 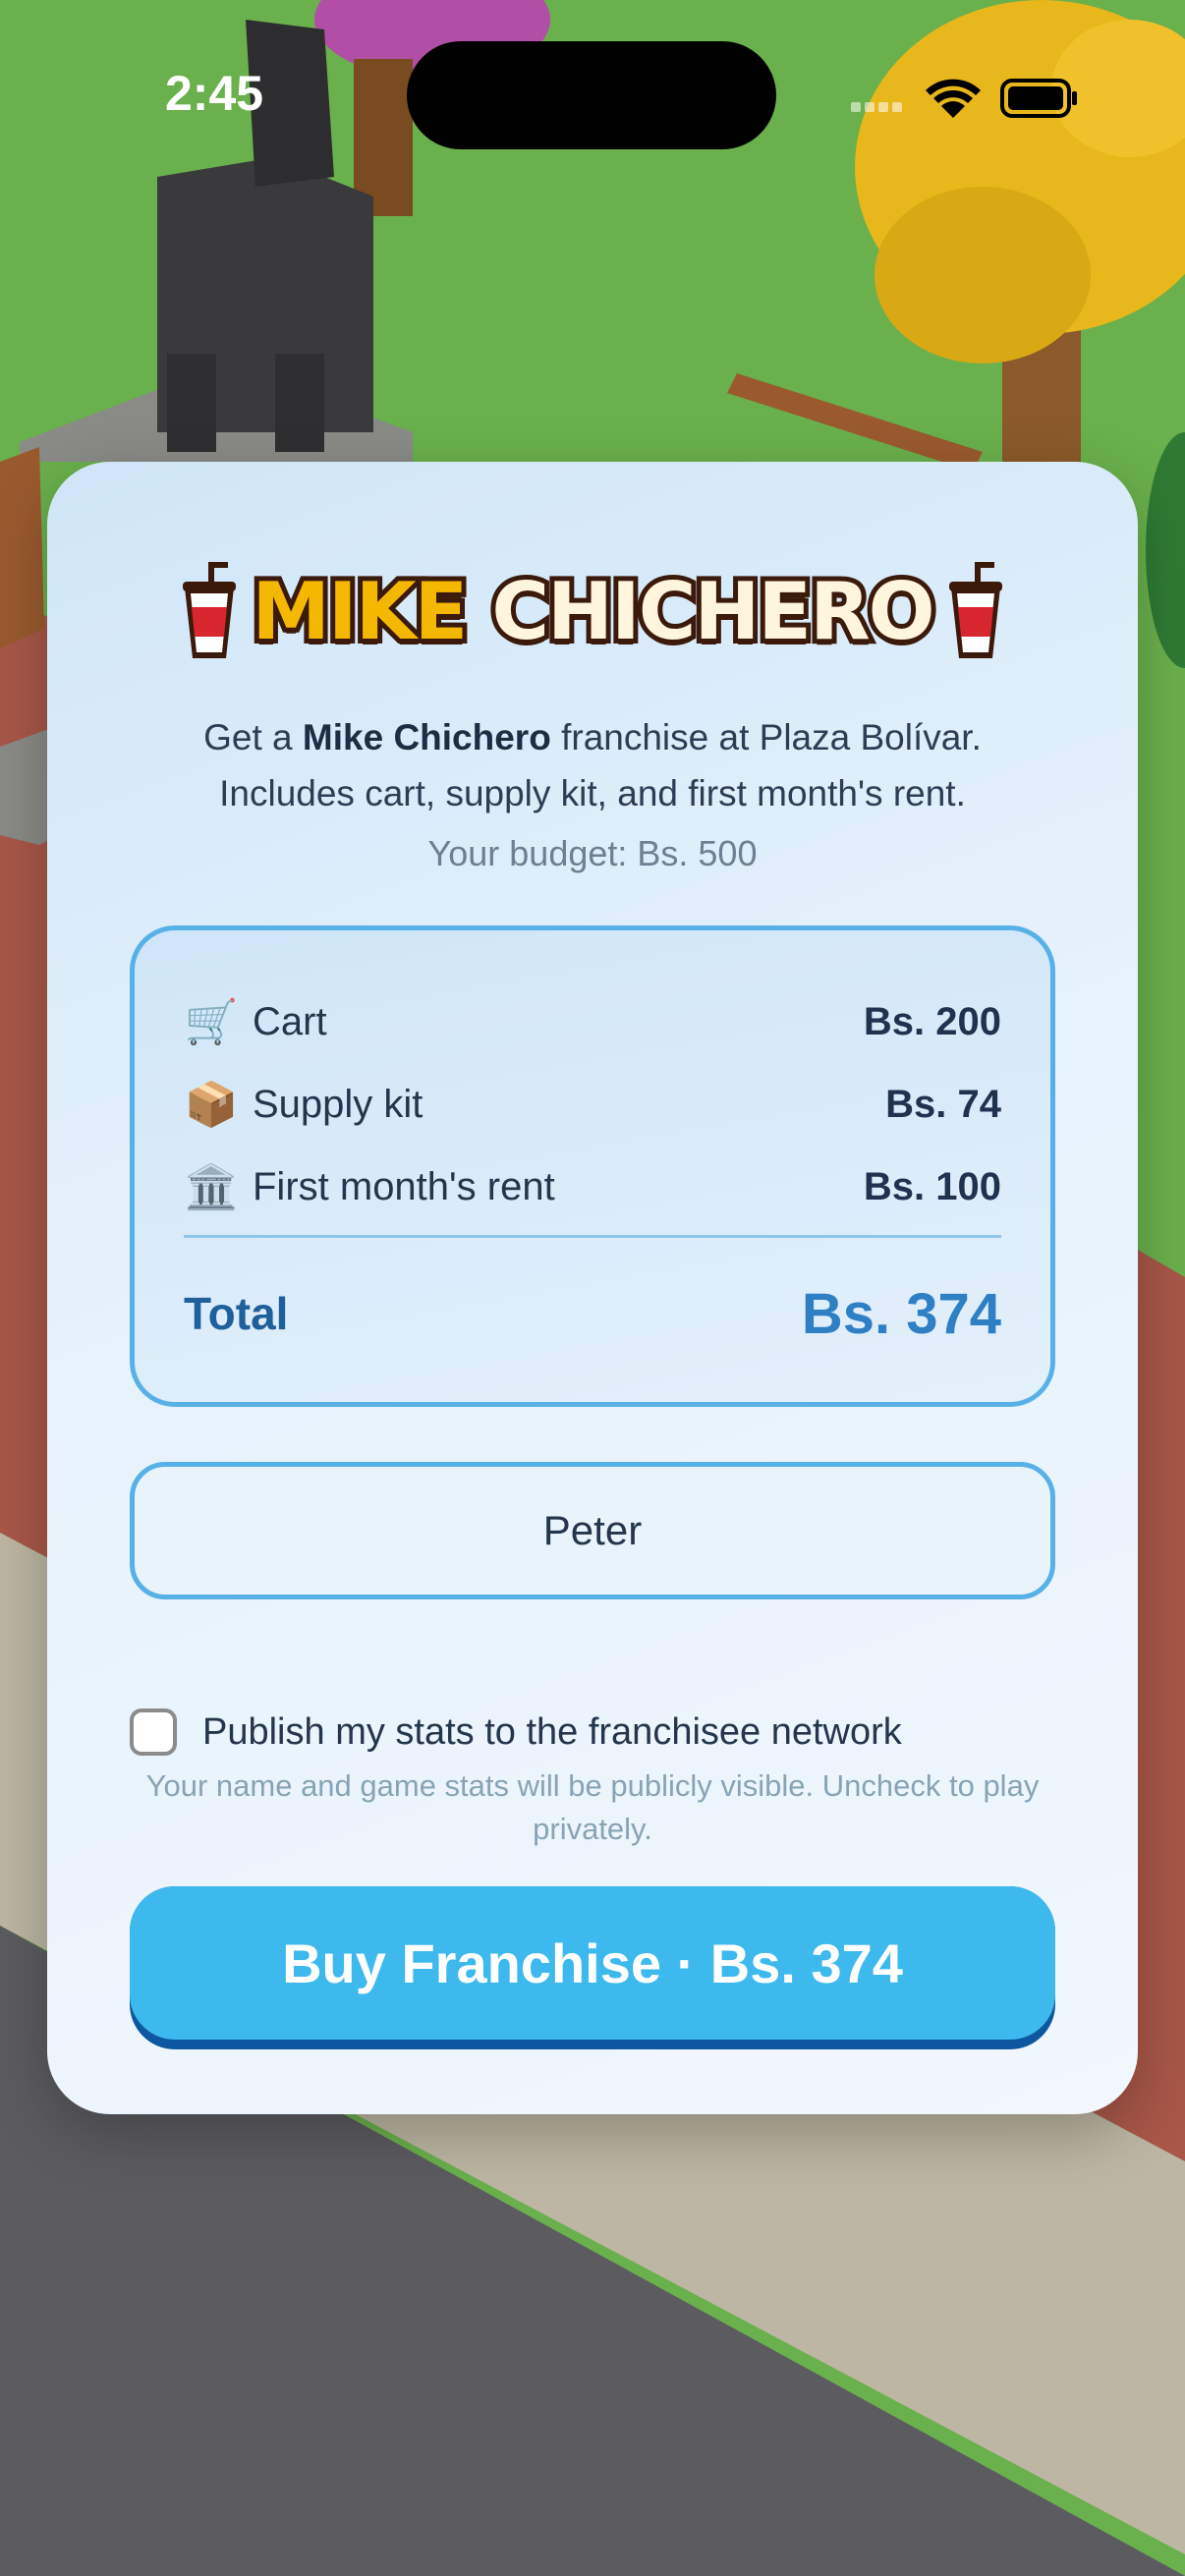 What do you see at coordinates (592, 1104) in the screenshot?
I see `cost-row-supply-kit: 📦 Supply kit Bs. 74` at bounding box center [592, 1104].